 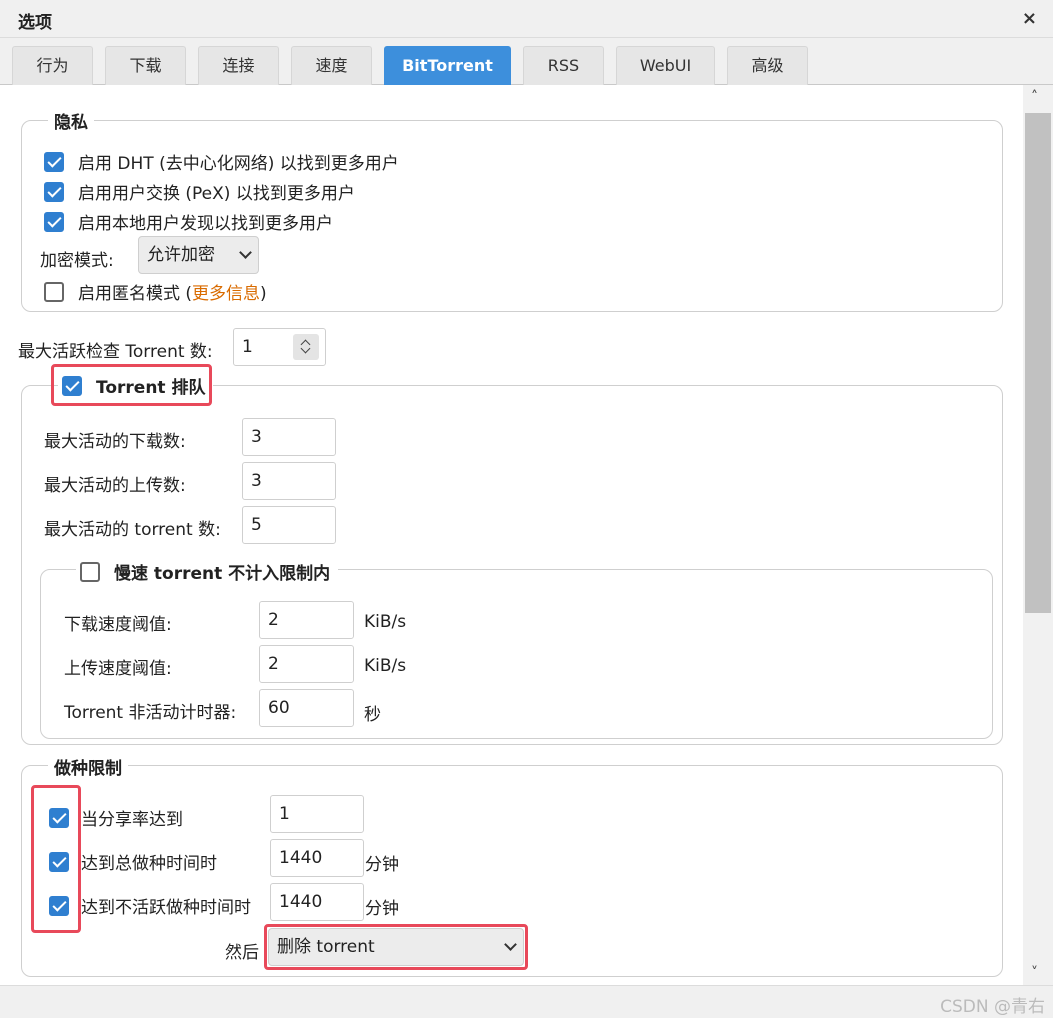 What do you see at coordinates (306, 664) in the screenshot?
I see `ul-threshold-input: 2` at bounding box center [306, 664].